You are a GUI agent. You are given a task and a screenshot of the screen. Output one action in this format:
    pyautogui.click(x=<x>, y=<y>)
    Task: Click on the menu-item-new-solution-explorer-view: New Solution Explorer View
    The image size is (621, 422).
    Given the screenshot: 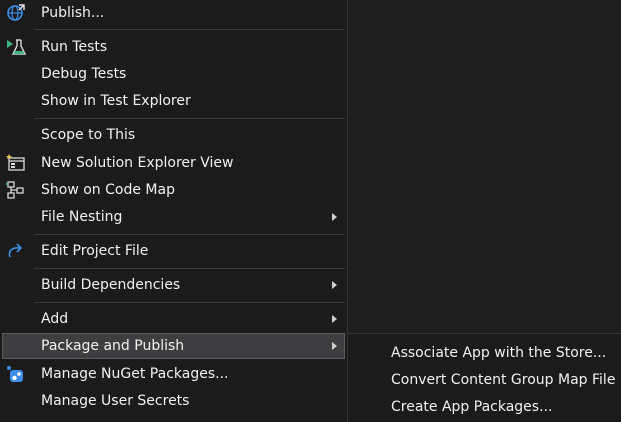 What is the action you would take?
    pyautogui.click(x=173, y=163)
    